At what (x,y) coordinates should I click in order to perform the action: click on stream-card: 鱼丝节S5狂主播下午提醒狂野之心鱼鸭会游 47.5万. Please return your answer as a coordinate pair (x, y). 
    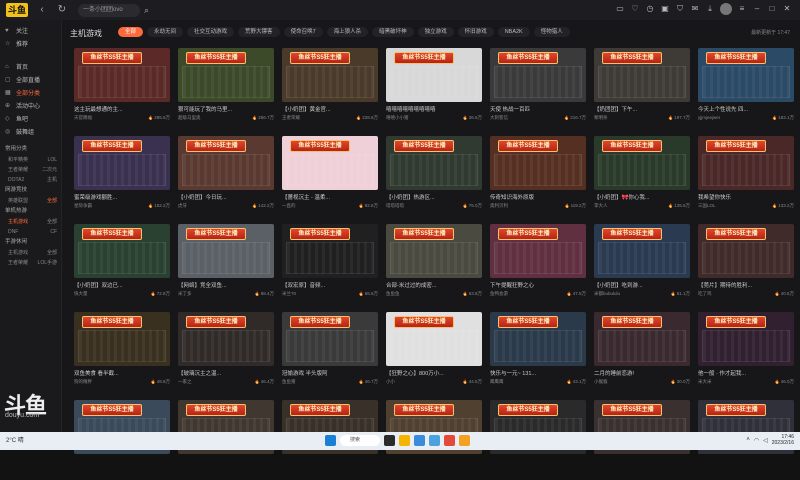
    Looking at the image, I should click on (538, 264).